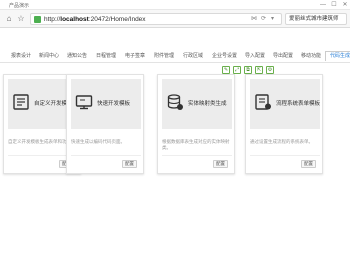 The image size is (350, 280). What do you see at coordinates (298, 104) in the screenshot?
I see `card-title: 流程系统表单模板` at bounding box center [298, 104].